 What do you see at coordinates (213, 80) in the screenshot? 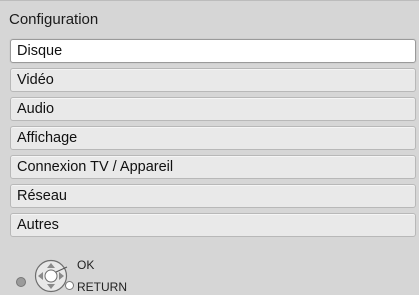
I see `menu-item-video: Vidéo` at bounding box center [213, 80].